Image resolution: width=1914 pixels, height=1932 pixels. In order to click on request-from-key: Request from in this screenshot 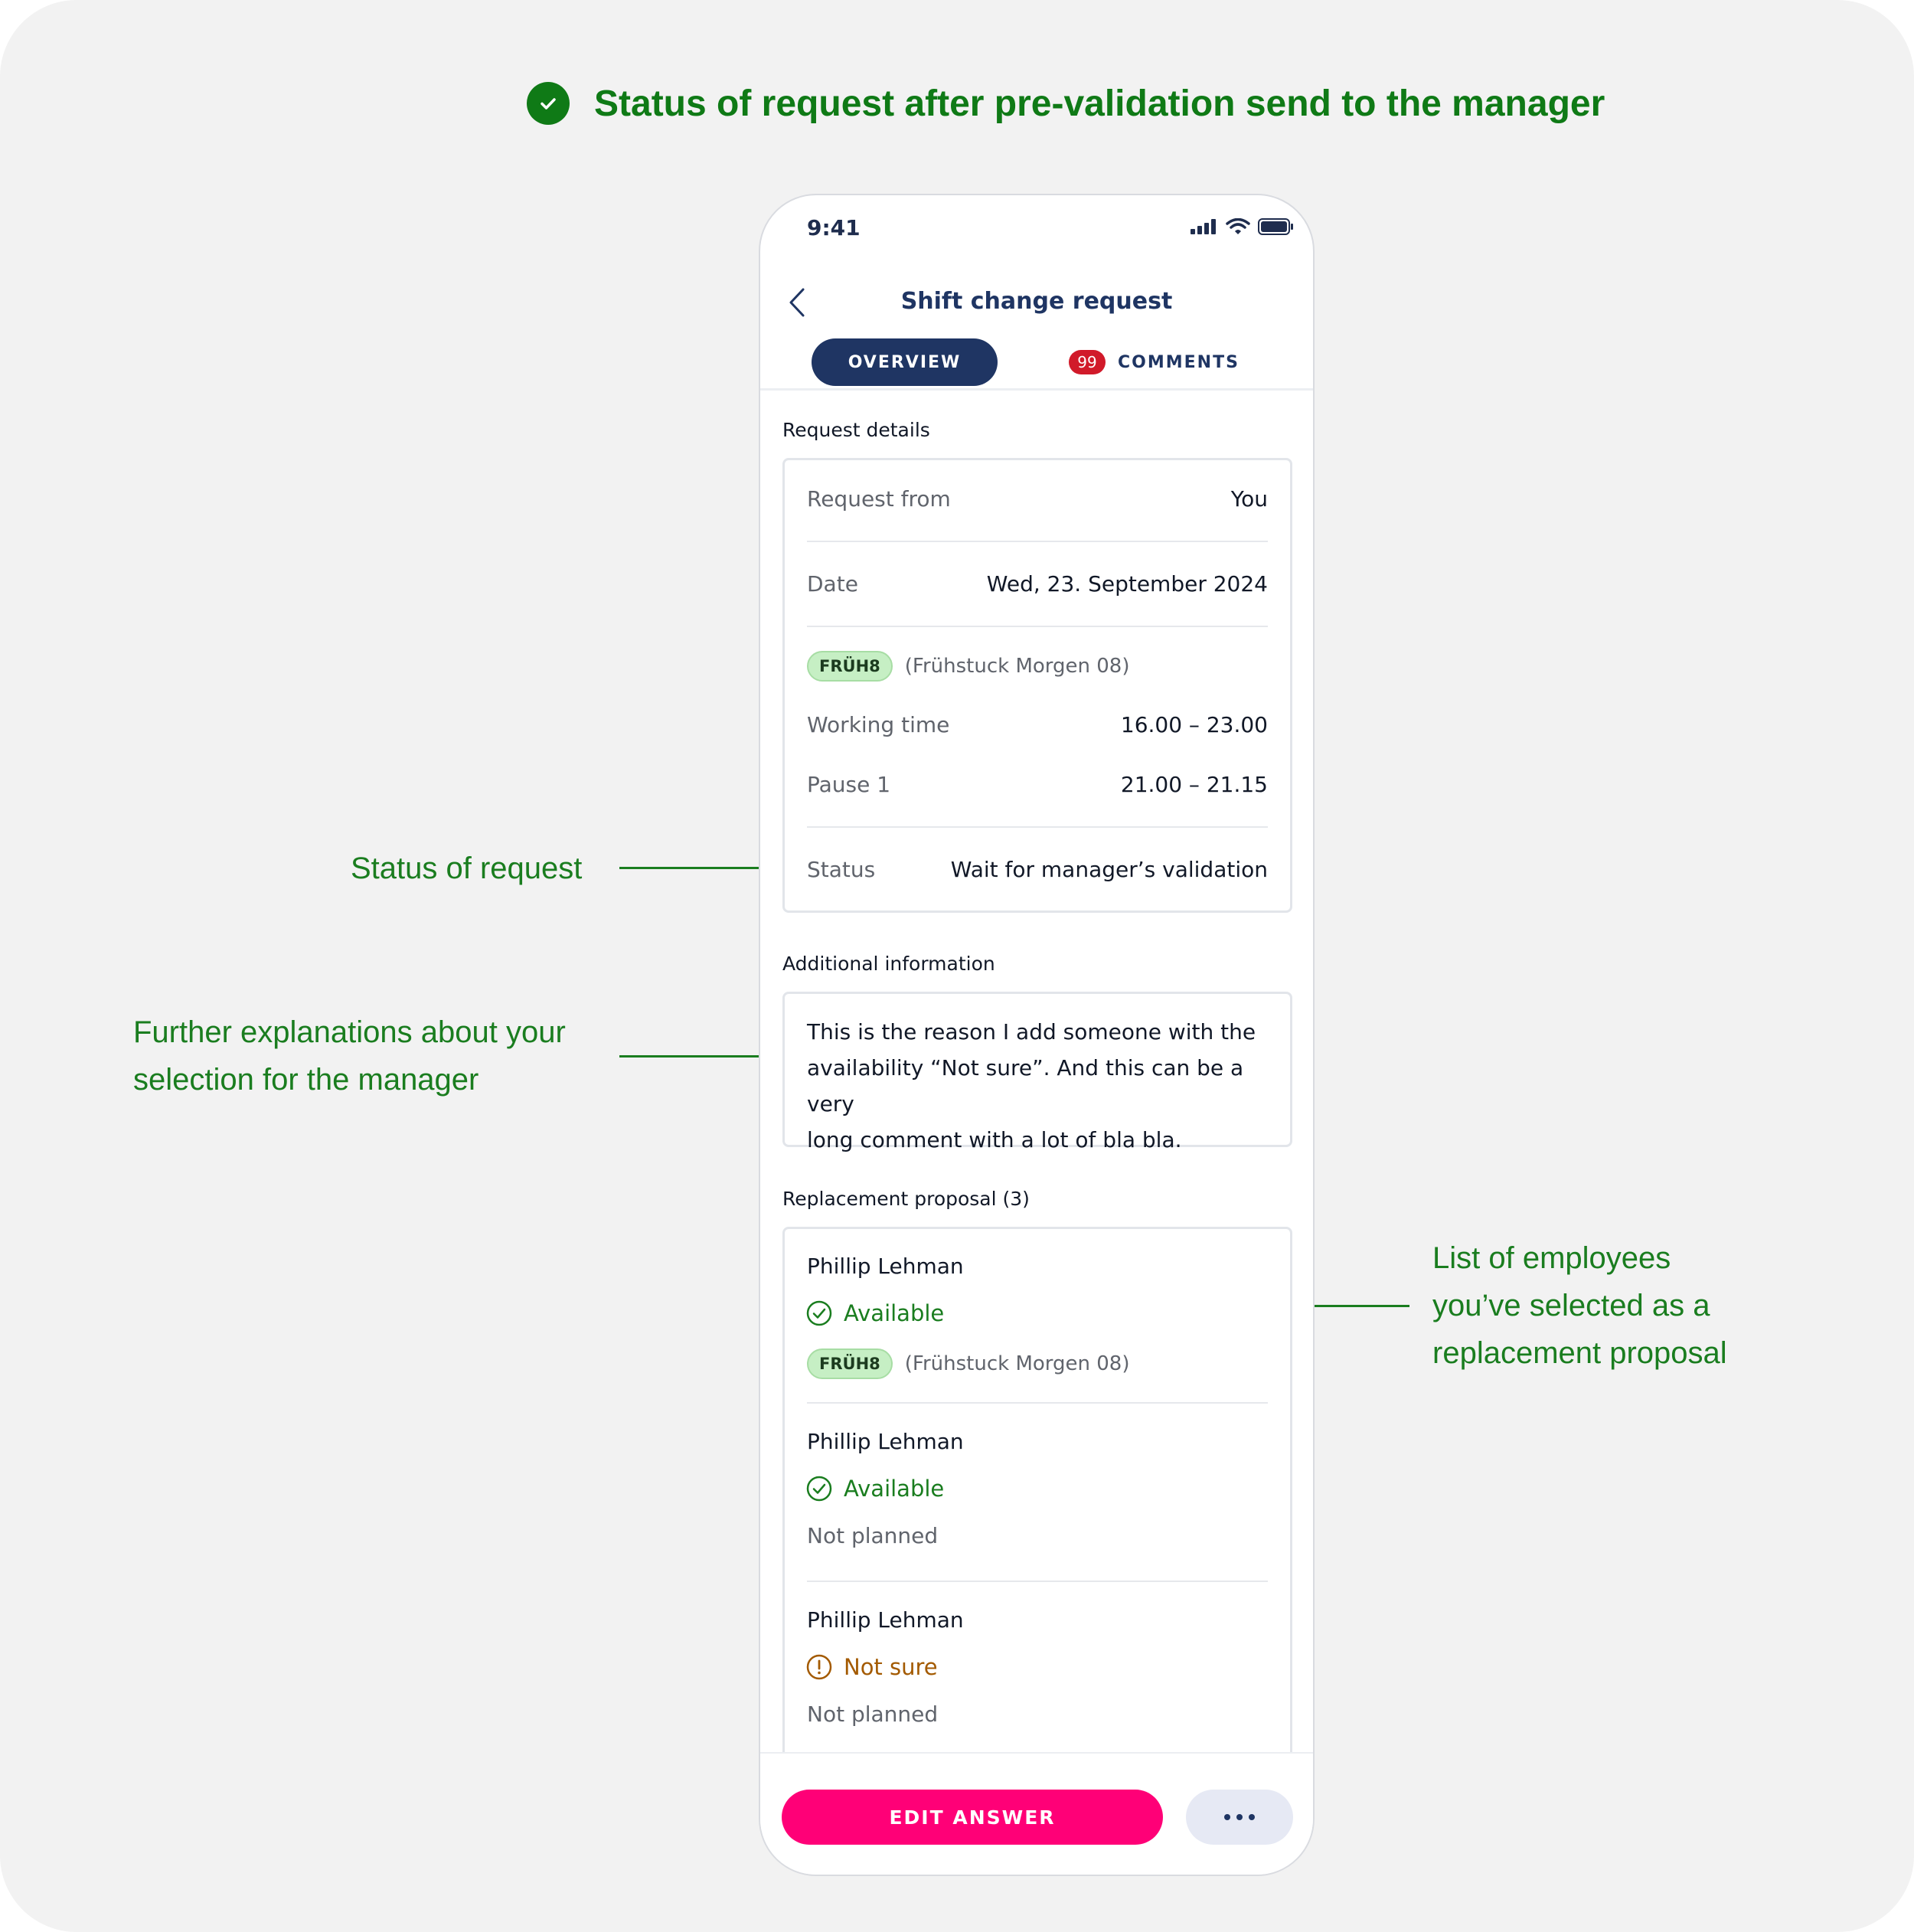, I will do `click(879, 499)`.